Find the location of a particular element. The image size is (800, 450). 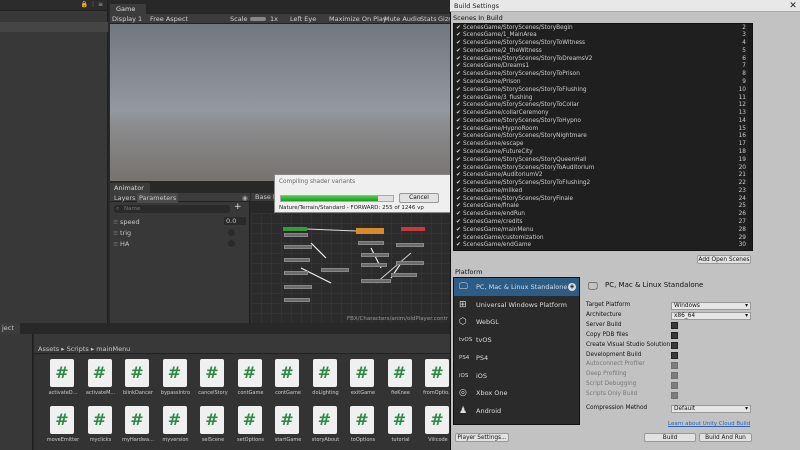

tab-animator: Animator is located at coordinates (130, 188).